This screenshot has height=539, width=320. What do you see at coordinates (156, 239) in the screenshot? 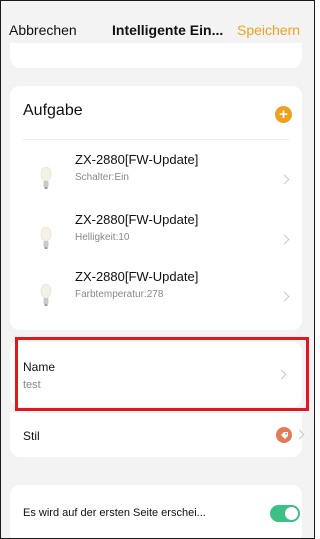
I see `task-item: ZX-2880[FW-Update] Helligkeit:10` at bounding box center [156, 239].